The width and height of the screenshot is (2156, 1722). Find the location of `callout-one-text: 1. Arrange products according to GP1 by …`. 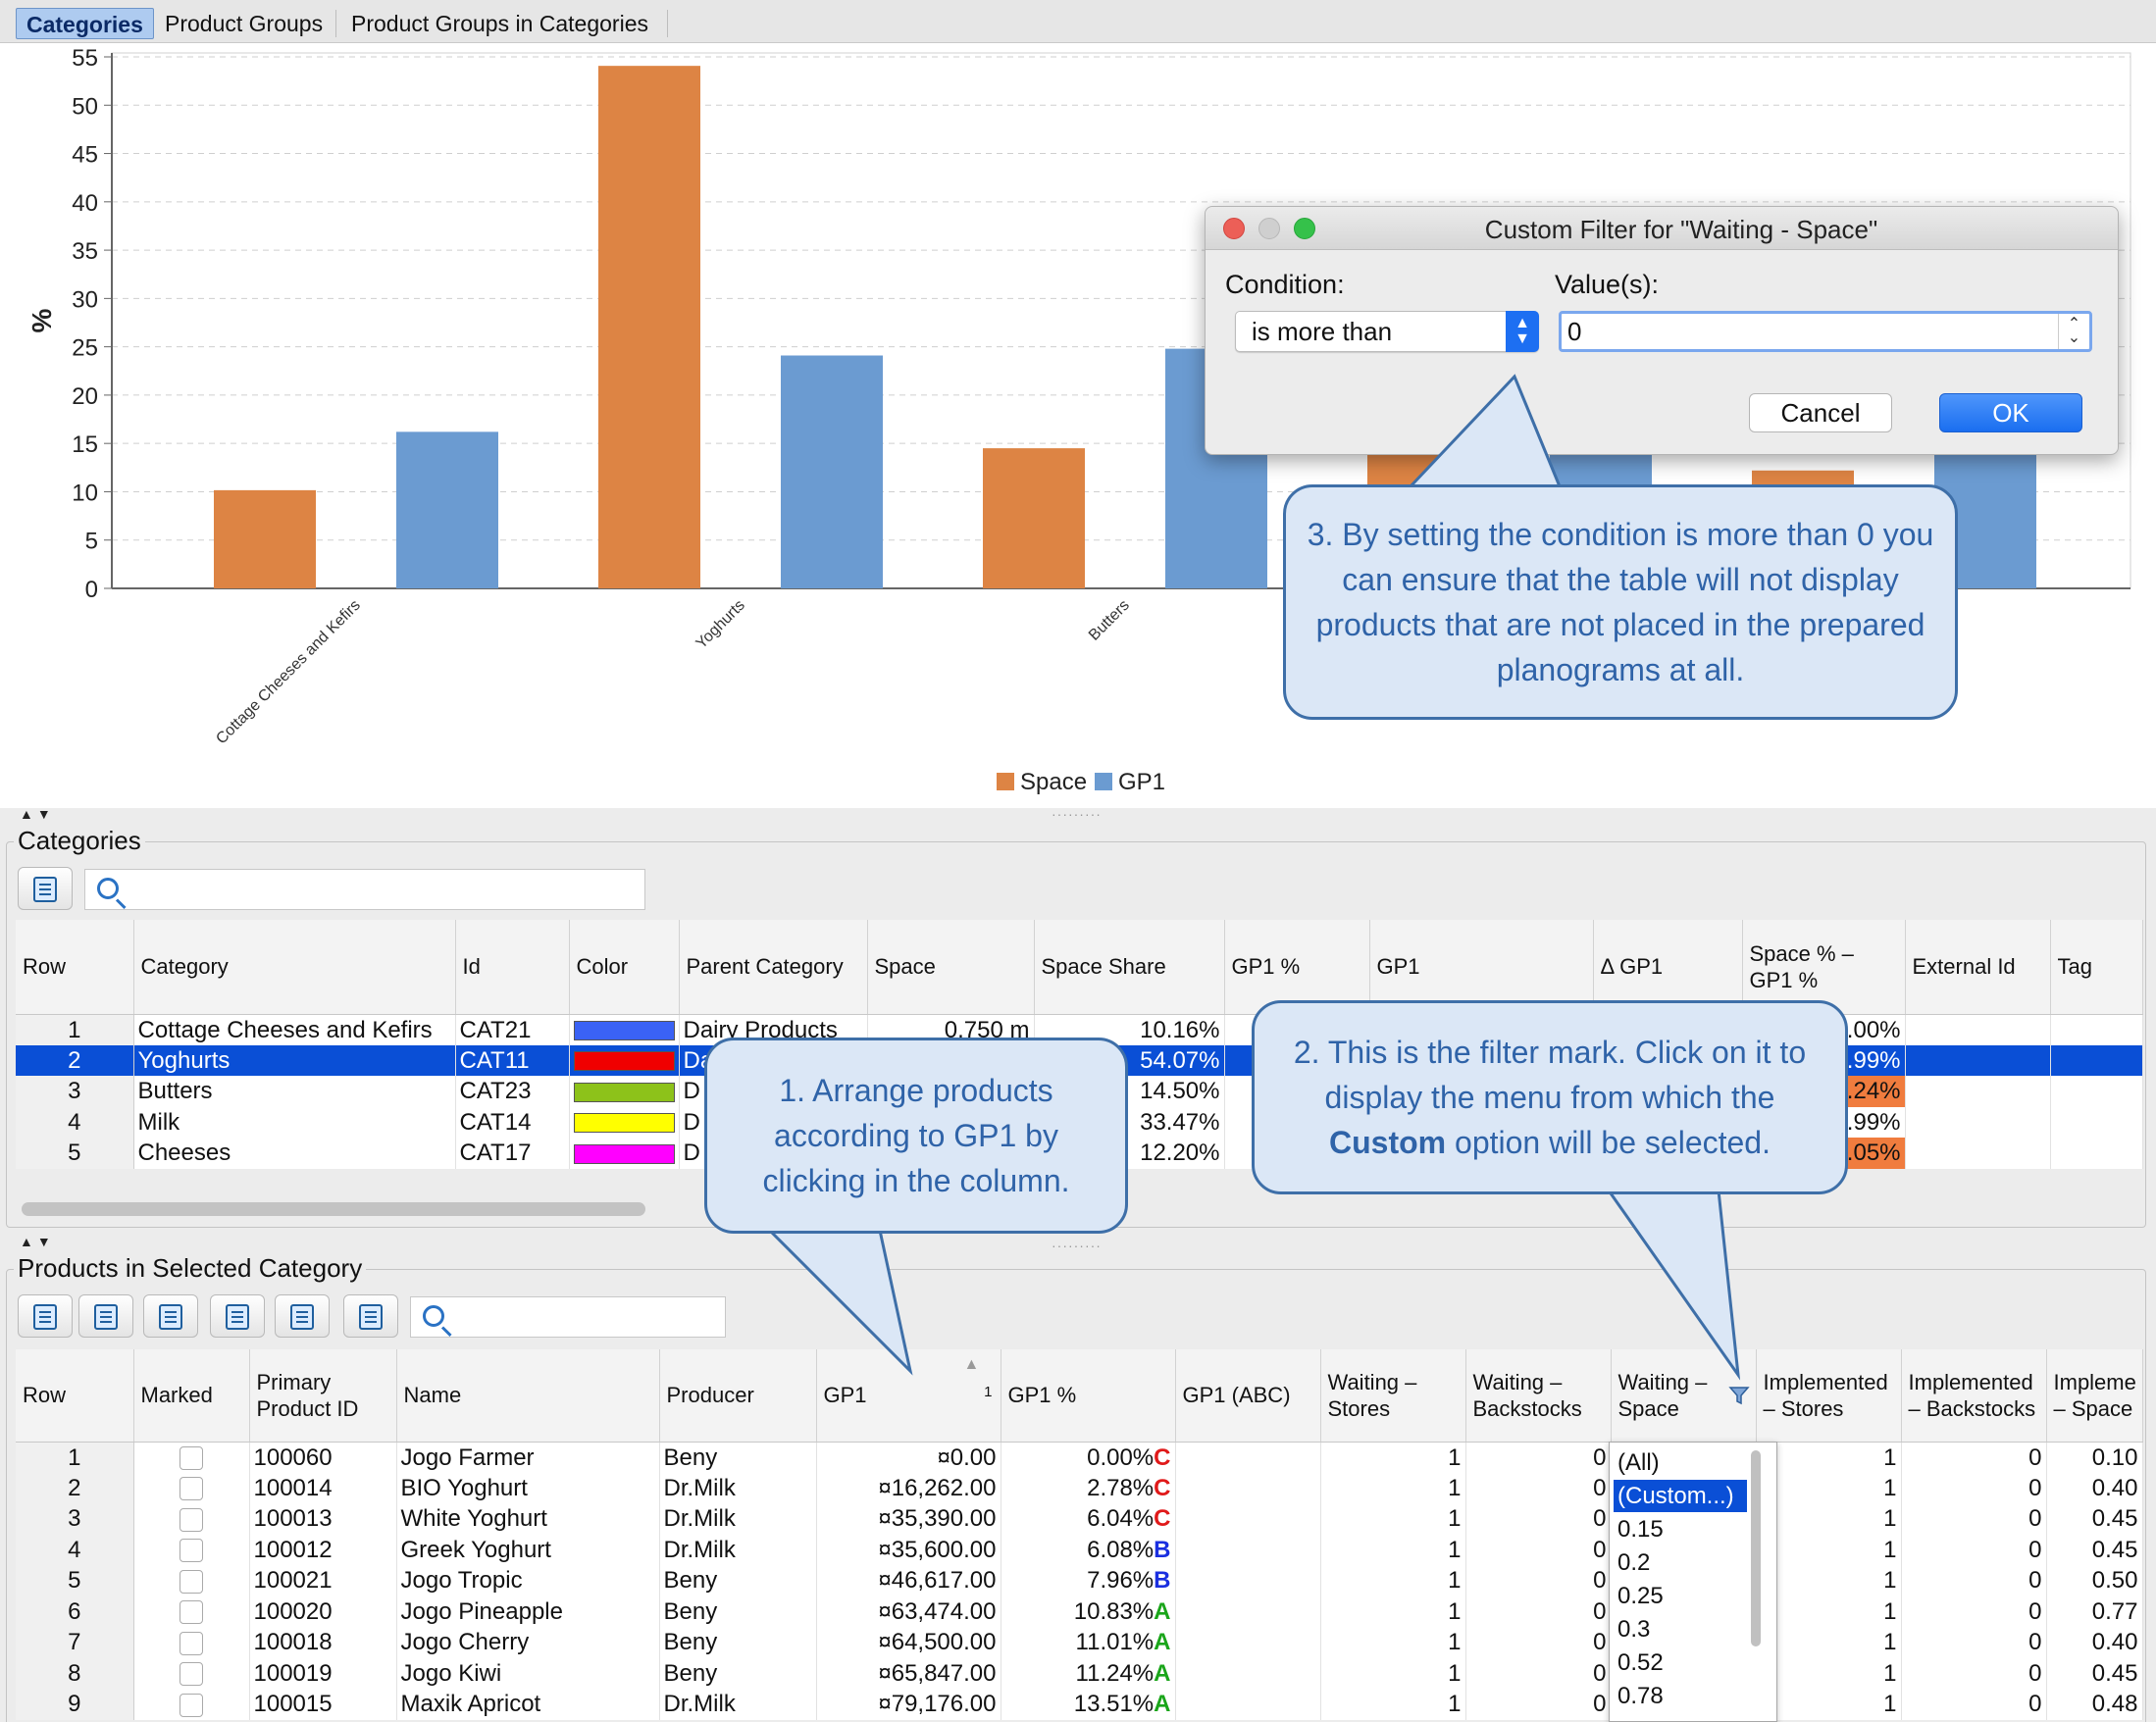

callout-one-text: 1. Arrange products according to GP1 by … is located at coordinates (916, 1135).